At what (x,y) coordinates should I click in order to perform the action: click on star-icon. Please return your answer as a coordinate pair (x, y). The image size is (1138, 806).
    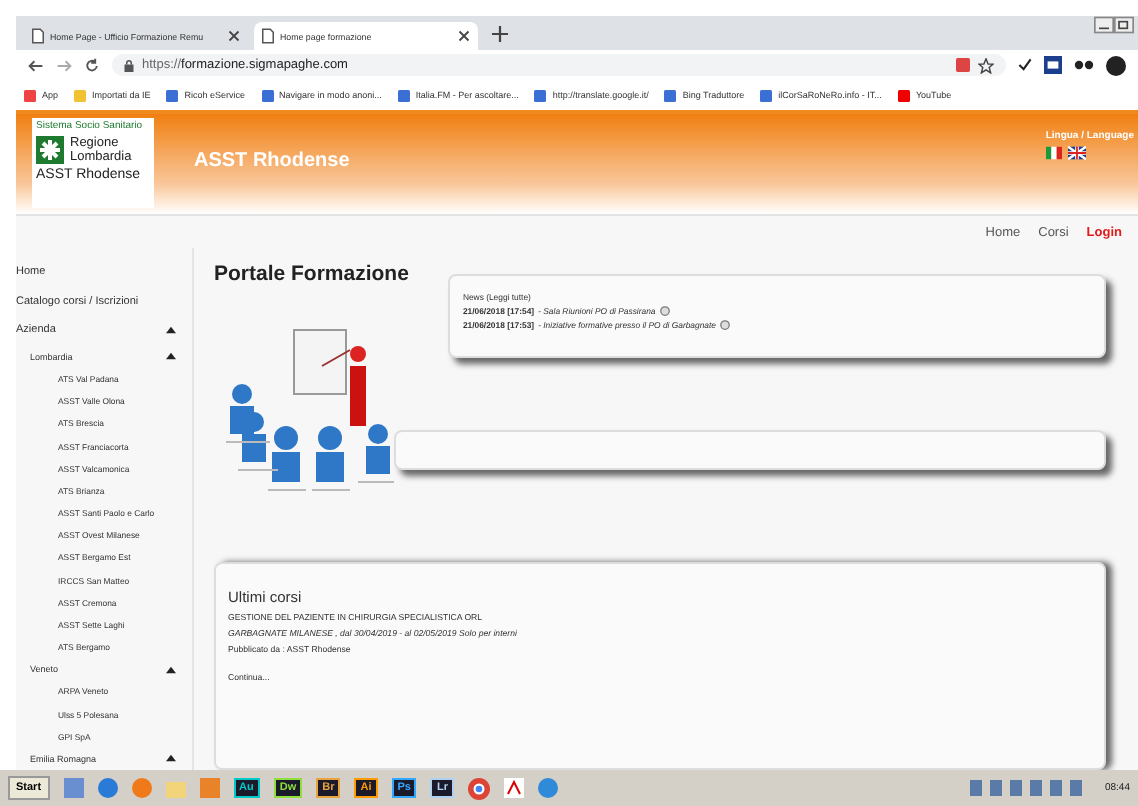
    Looking at the image, I should click on (986, 65).